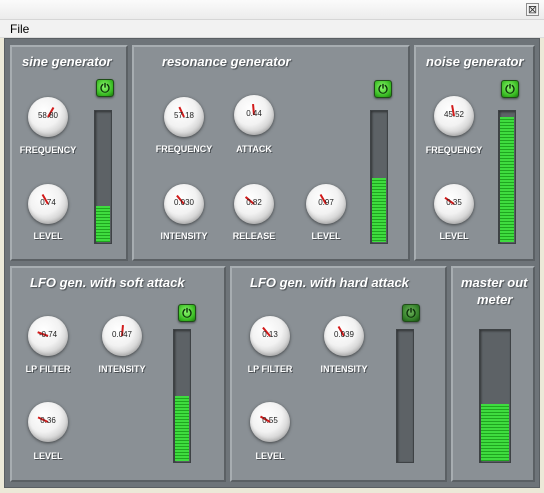 Image resolution: width=544 pixels, height=493 pixels. I want to click on knob-value: 0.36, so click(48, 420).